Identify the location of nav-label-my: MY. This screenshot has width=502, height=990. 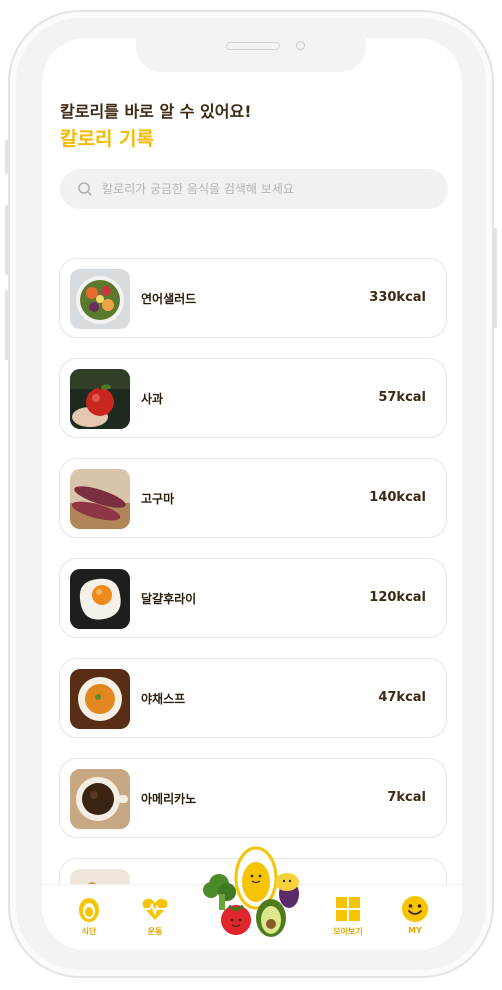
(415, 930).